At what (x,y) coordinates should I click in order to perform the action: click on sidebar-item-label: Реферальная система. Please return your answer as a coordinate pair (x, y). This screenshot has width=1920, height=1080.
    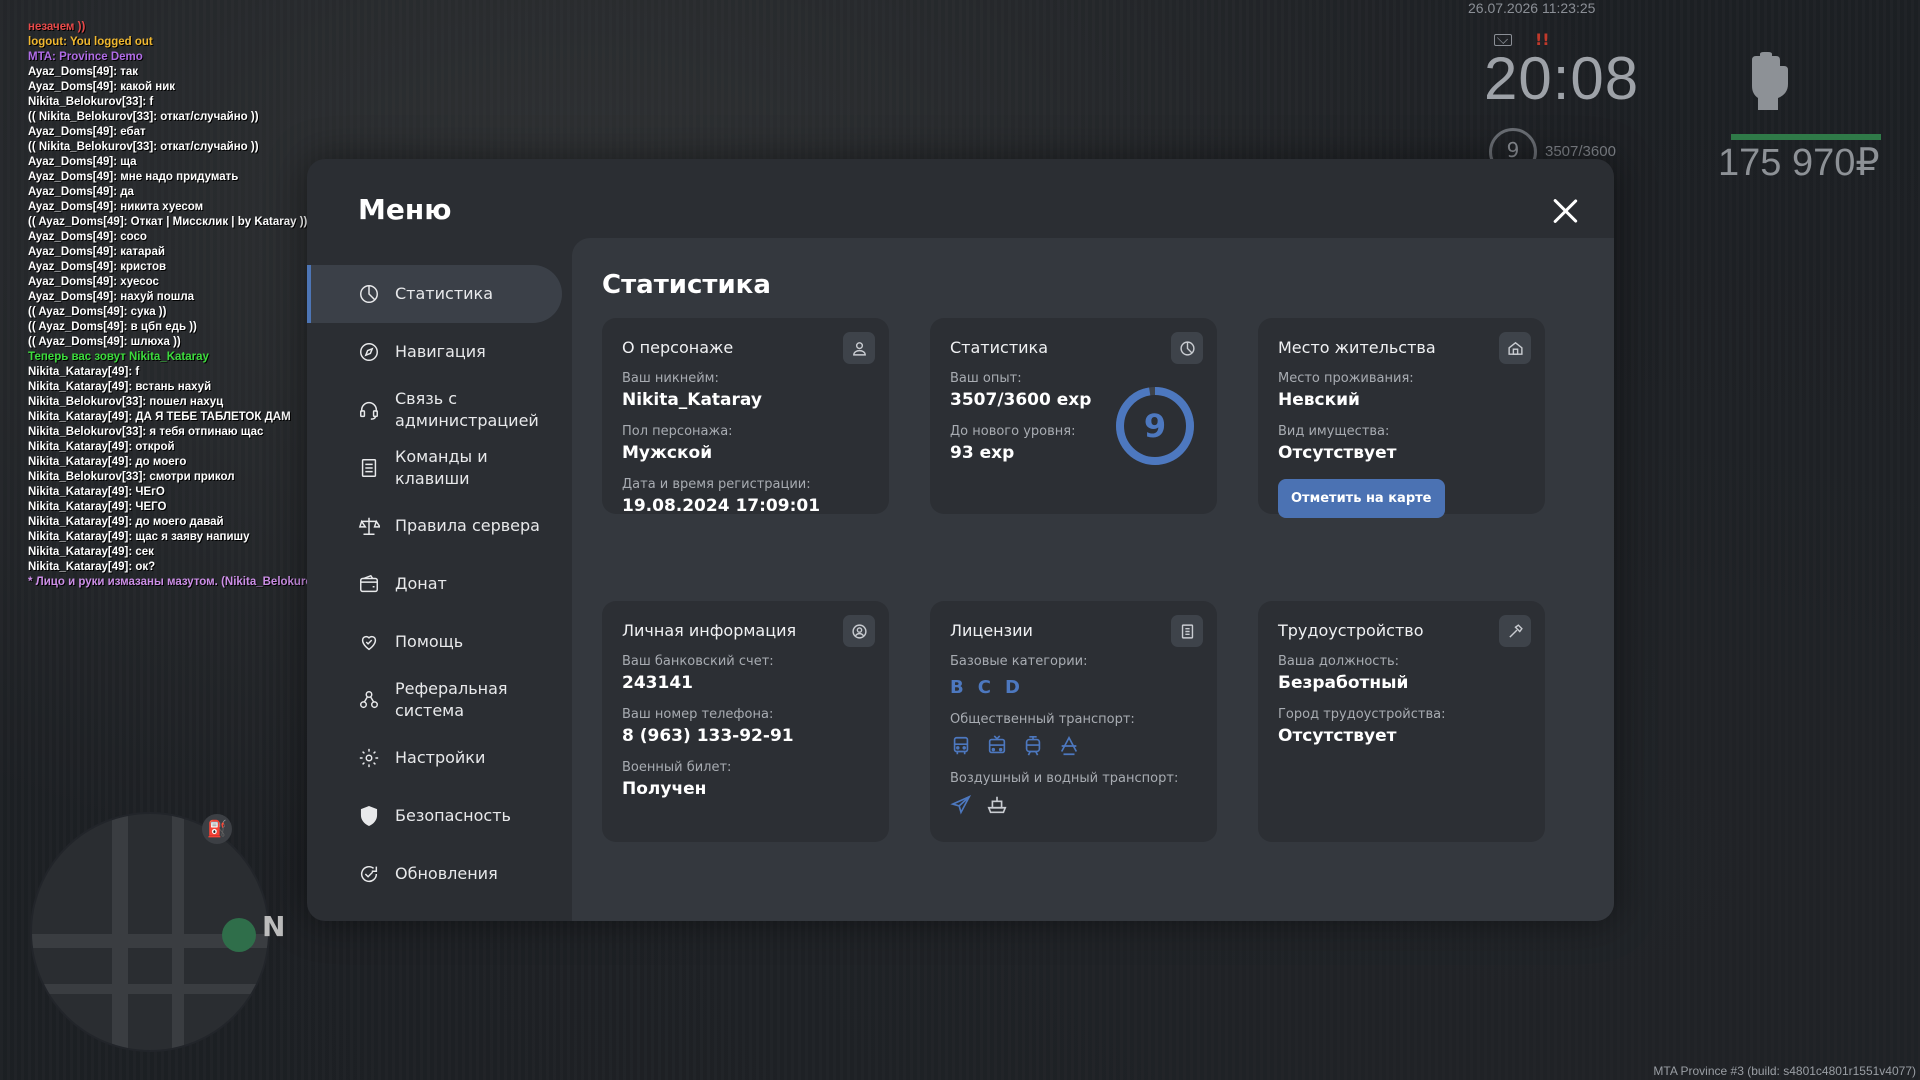
    Looking at the image, I should click on (451, 699).